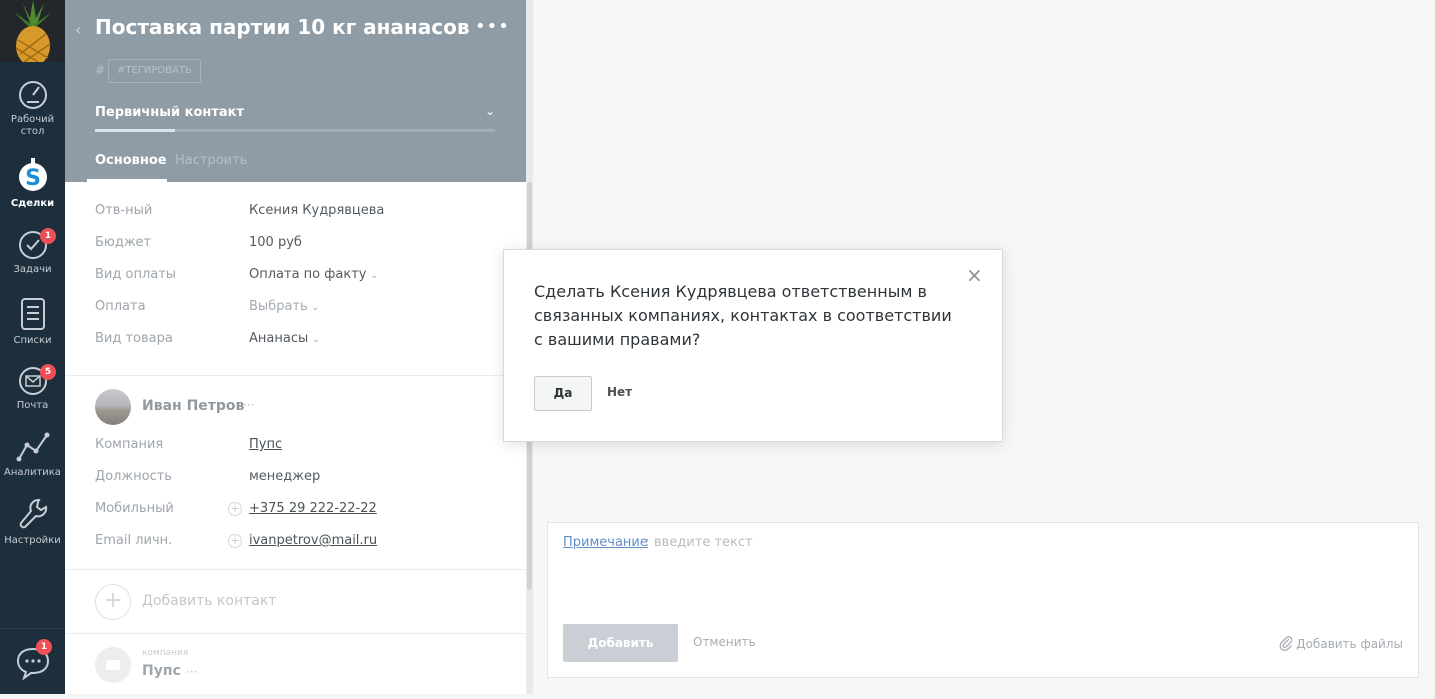  Describe the element at coordinates (123, 242) in the screenshot. I see `field-label-budget: Бюджет` at that location.